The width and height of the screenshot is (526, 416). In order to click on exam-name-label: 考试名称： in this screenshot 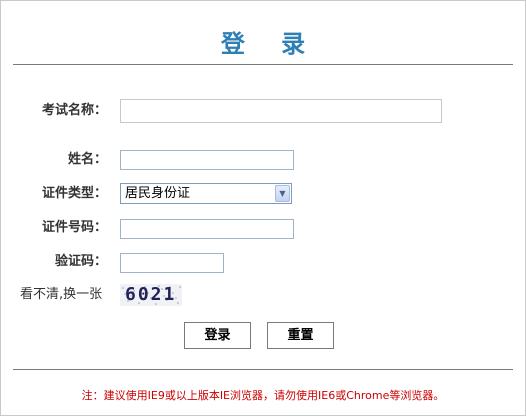, I will do `click(74, 110)`.